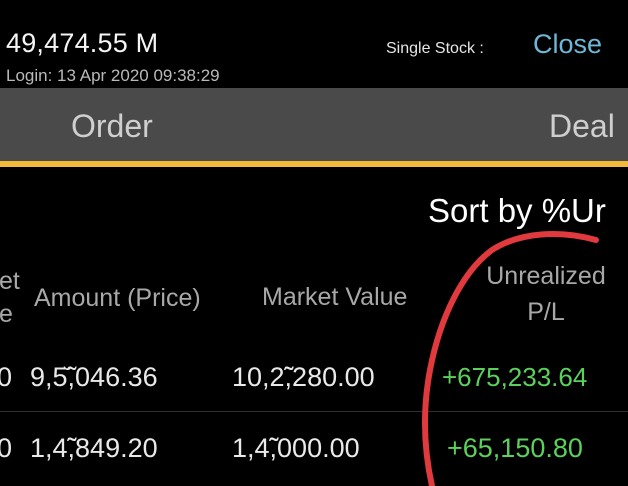 Image resolution: width=628 pixels, height=486 pixels. Describe the element at coordinates (112, 126) in the screenshot. I see `tab-order: Order` at that location.